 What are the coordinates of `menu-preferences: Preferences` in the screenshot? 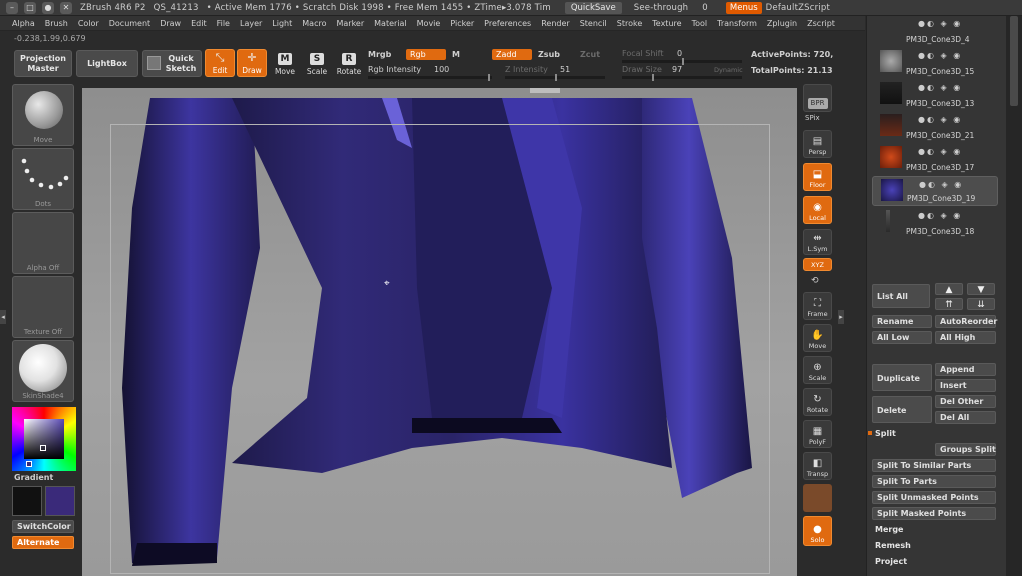 It's located at (507, 23).